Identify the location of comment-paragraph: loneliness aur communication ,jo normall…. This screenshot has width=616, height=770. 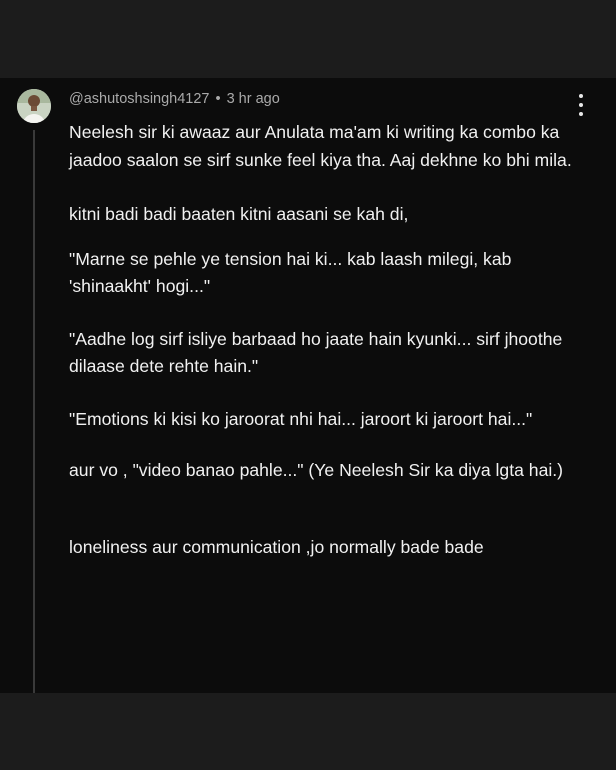
(276, 546).